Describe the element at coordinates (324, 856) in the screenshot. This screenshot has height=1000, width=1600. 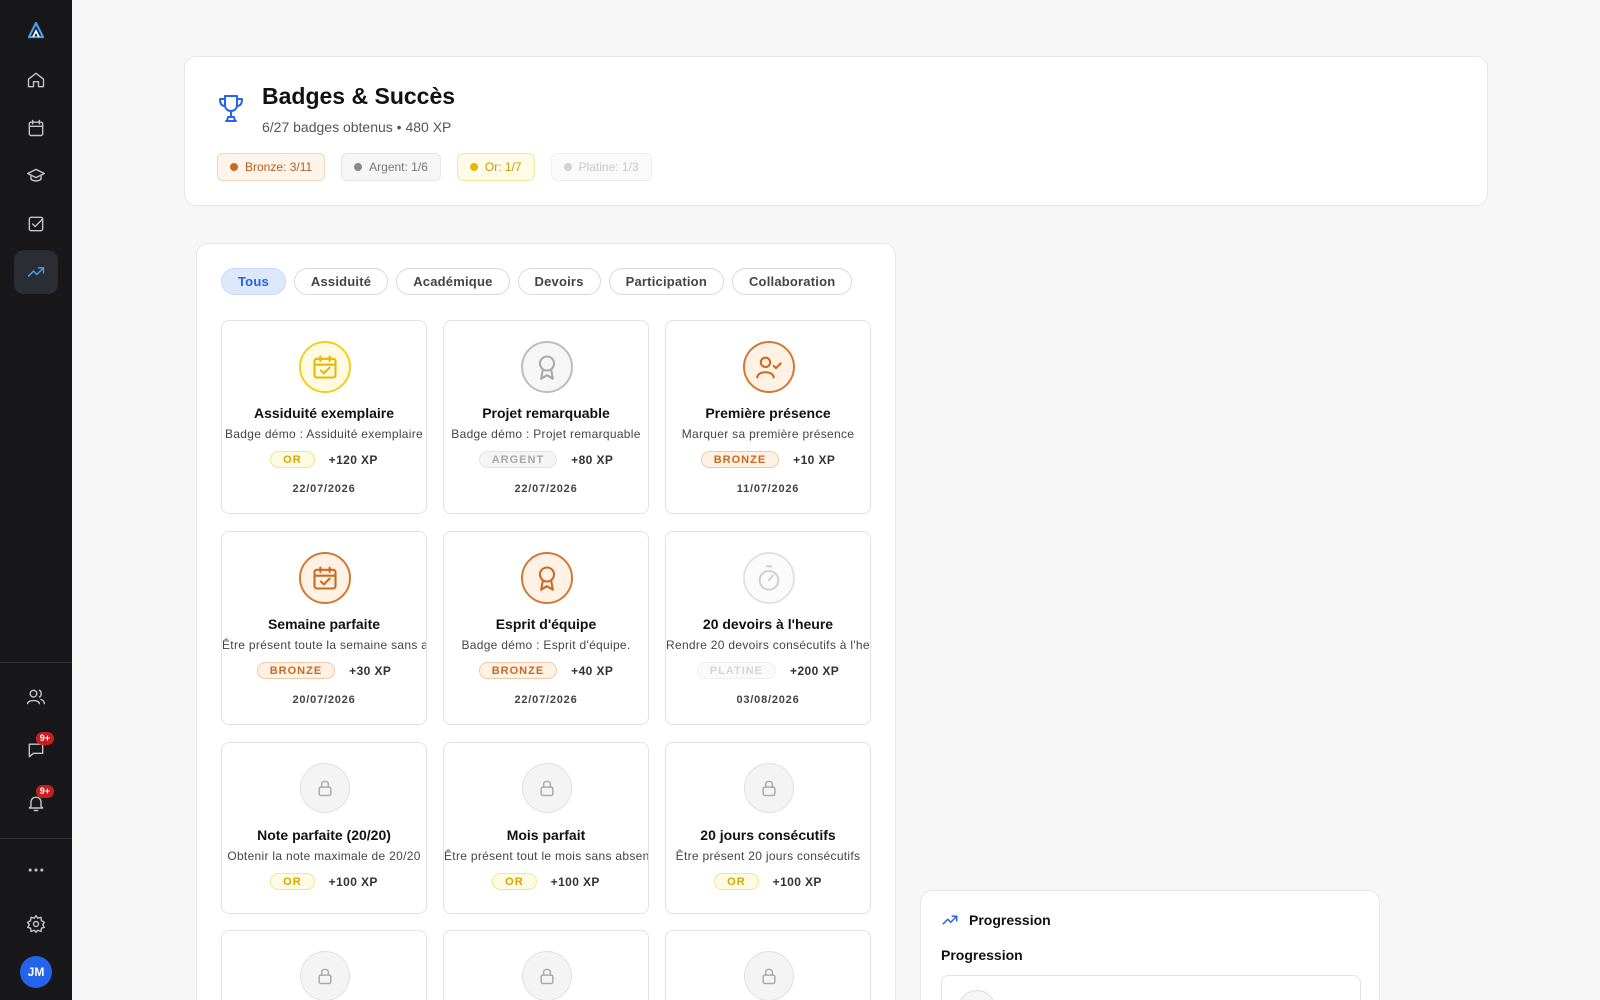
I see `badge-description: Obtenir la note maximale de 20/20` at that location.